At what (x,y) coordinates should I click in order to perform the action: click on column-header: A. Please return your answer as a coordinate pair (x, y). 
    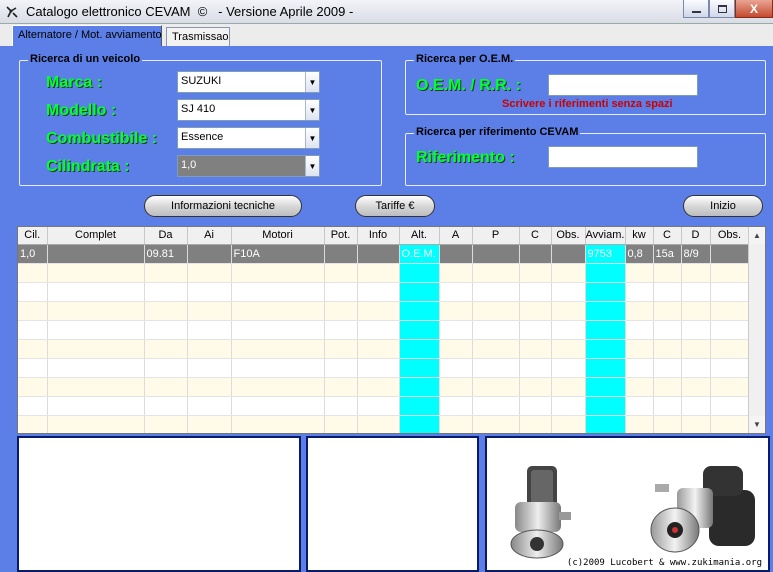
    Looking at the image, I should click on (456, 236).